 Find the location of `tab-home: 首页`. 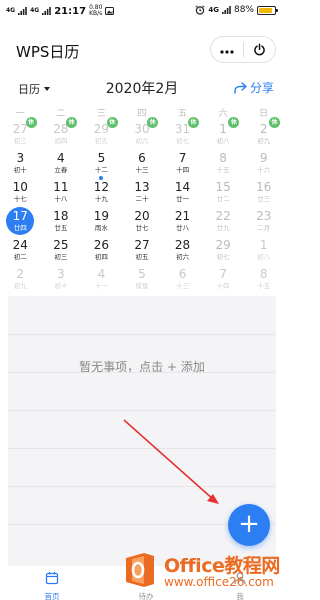

tab-home: 首页 is located at coordinates (52, 585).